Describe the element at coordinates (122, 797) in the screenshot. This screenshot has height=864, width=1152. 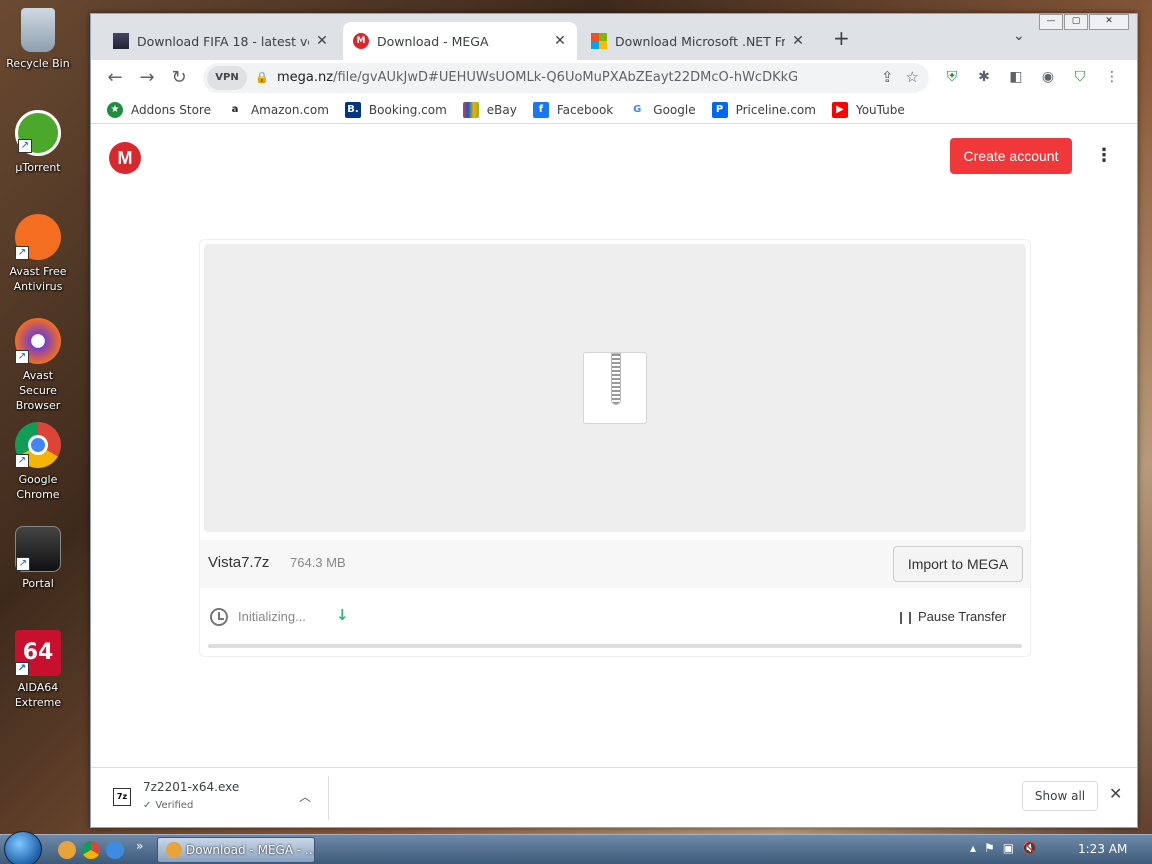
I see `7zip-file-icon: 7z` at that location.